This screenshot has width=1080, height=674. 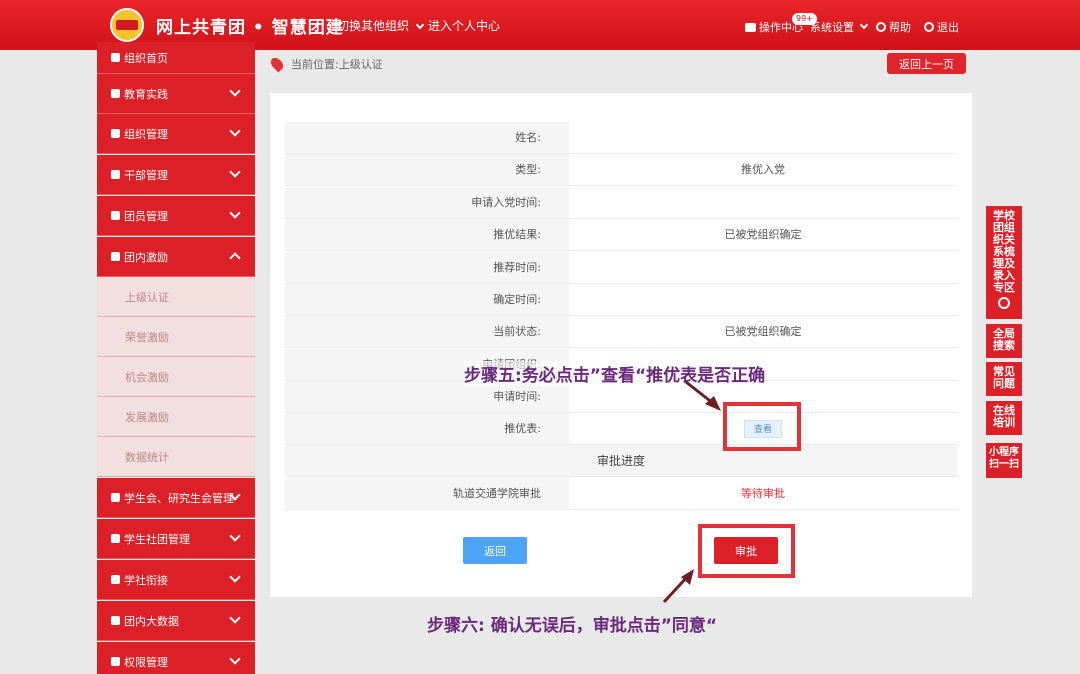 What do you see at coordinates (691, 492) in the screenshot?
I see `annotation-arrows` at bounding box center [691, 492].